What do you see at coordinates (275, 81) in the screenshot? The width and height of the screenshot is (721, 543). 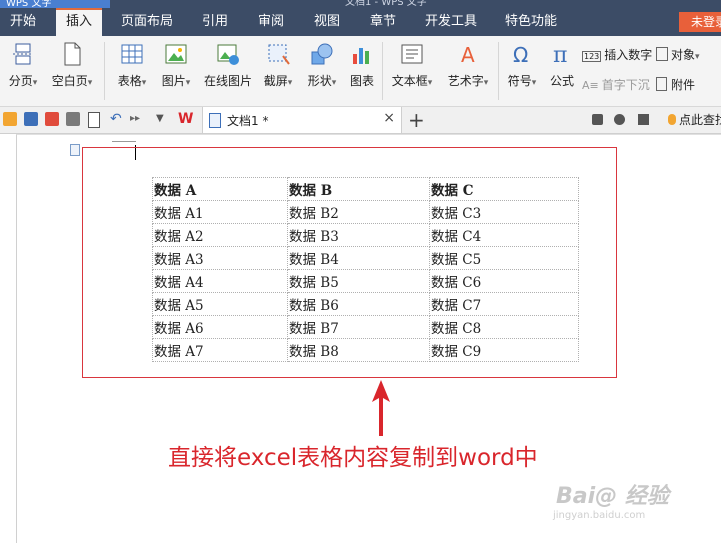 I see `screenshot-label: 截屏` at bounding box center [275, 81].